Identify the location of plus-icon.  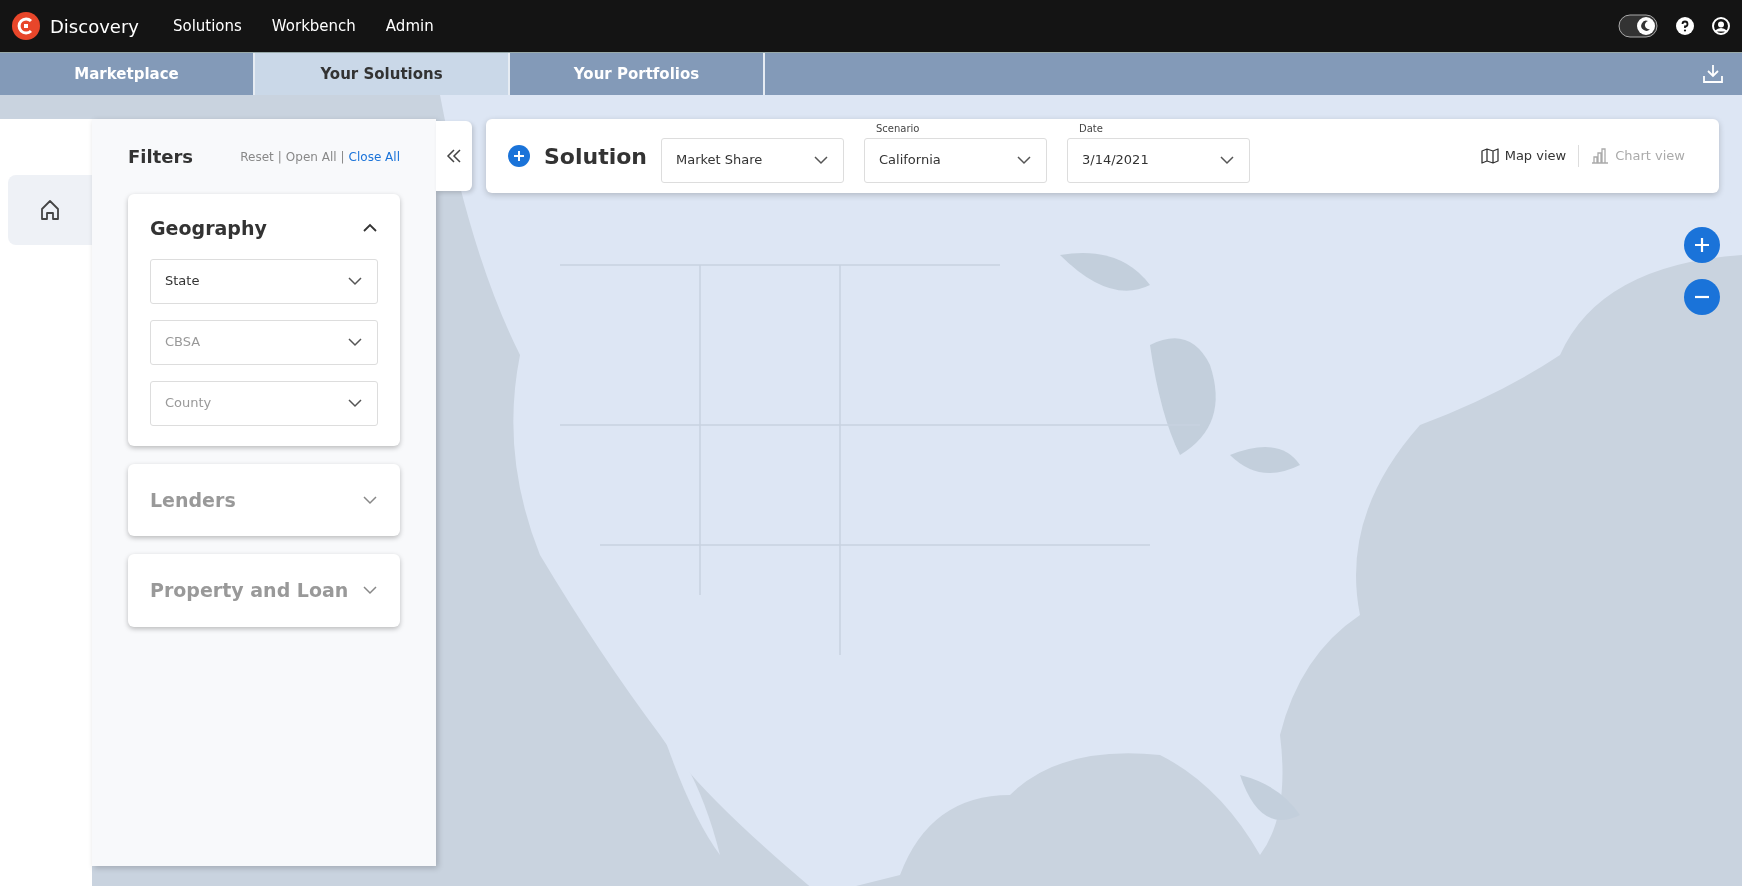
(1702, 245).